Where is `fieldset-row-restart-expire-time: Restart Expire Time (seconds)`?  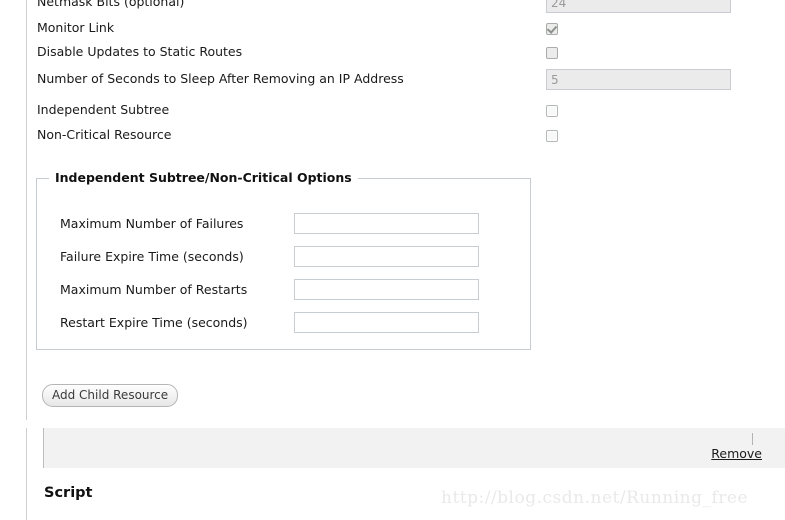 fieldset-row-restart-expire-time: Restart Expire Time (seconds) is located at coordinates (283, 328).